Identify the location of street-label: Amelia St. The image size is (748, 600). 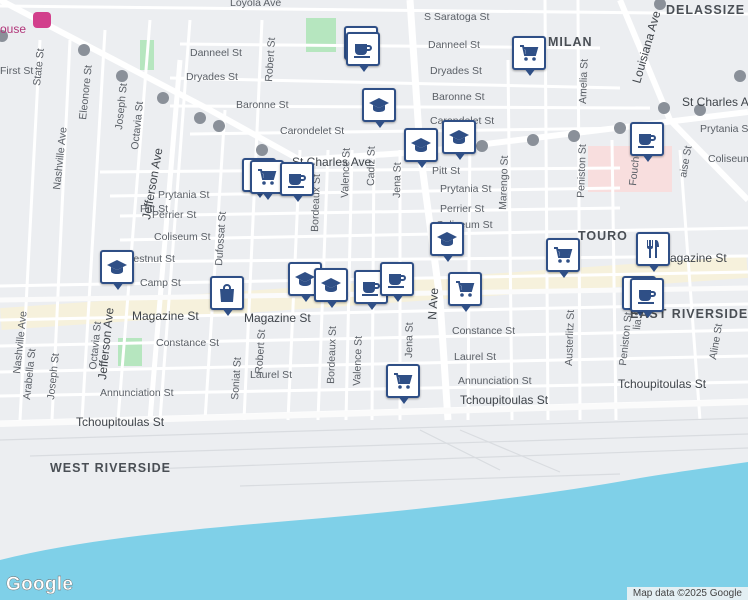
(584, 81).